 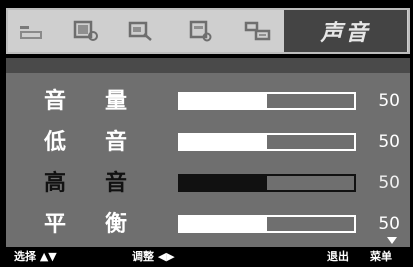 I want to click on timer-settings-icon, so click(x=200, y=31).